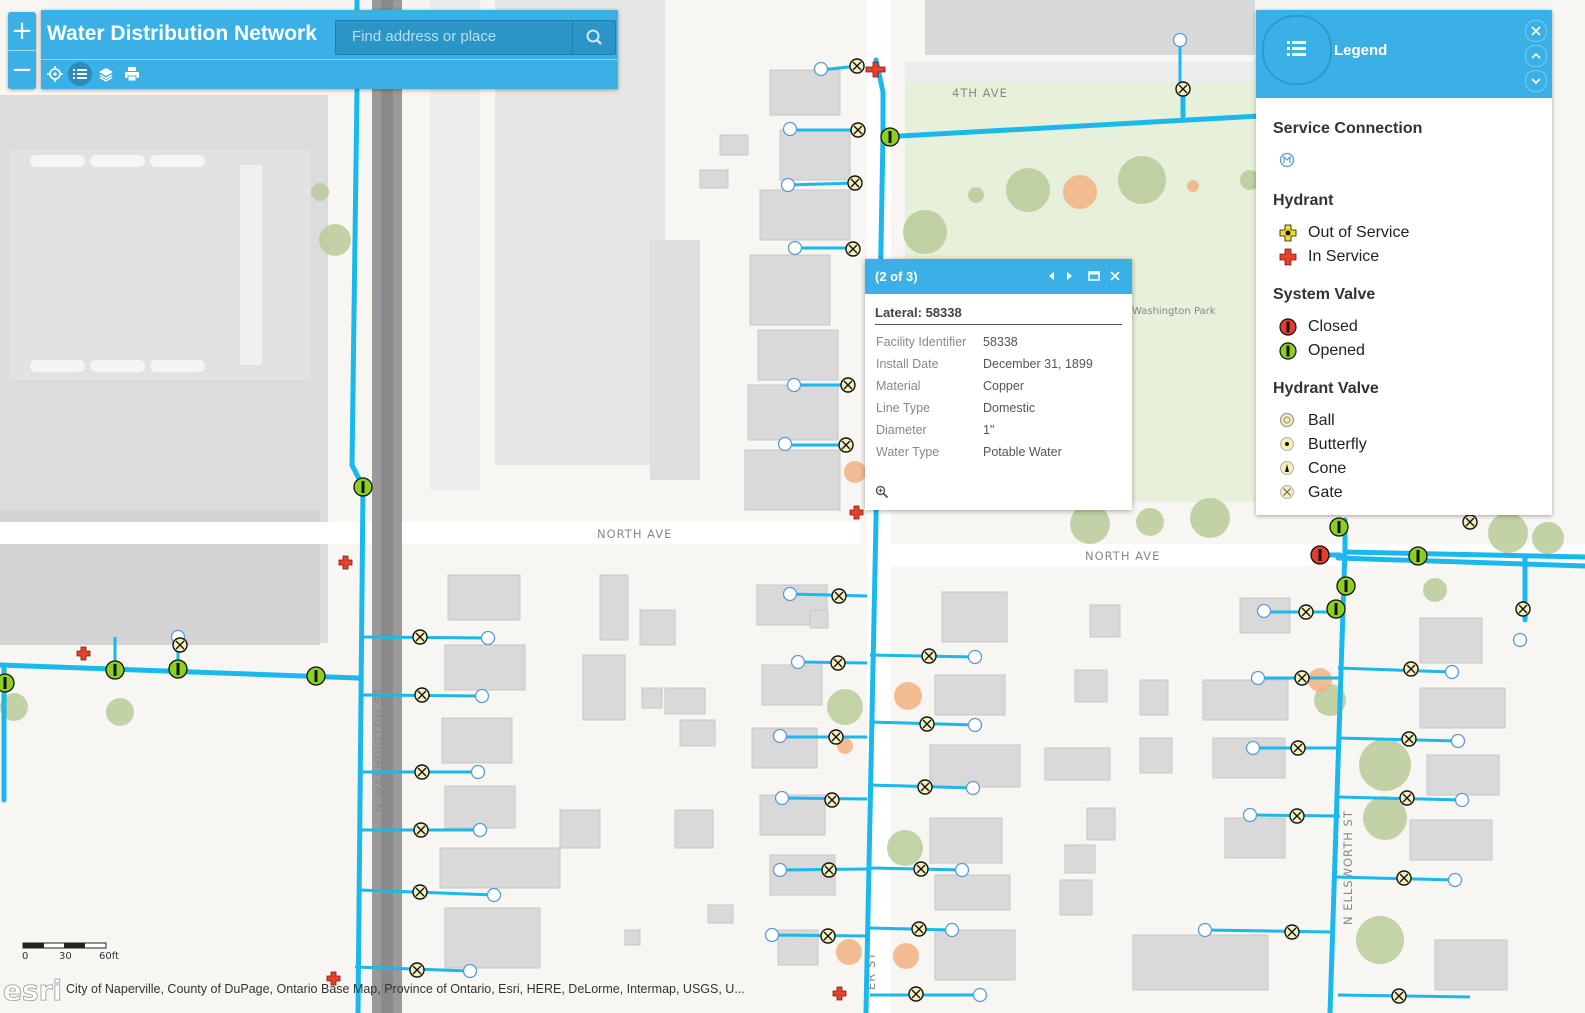  I want to click on search-button, so click(593, 37).